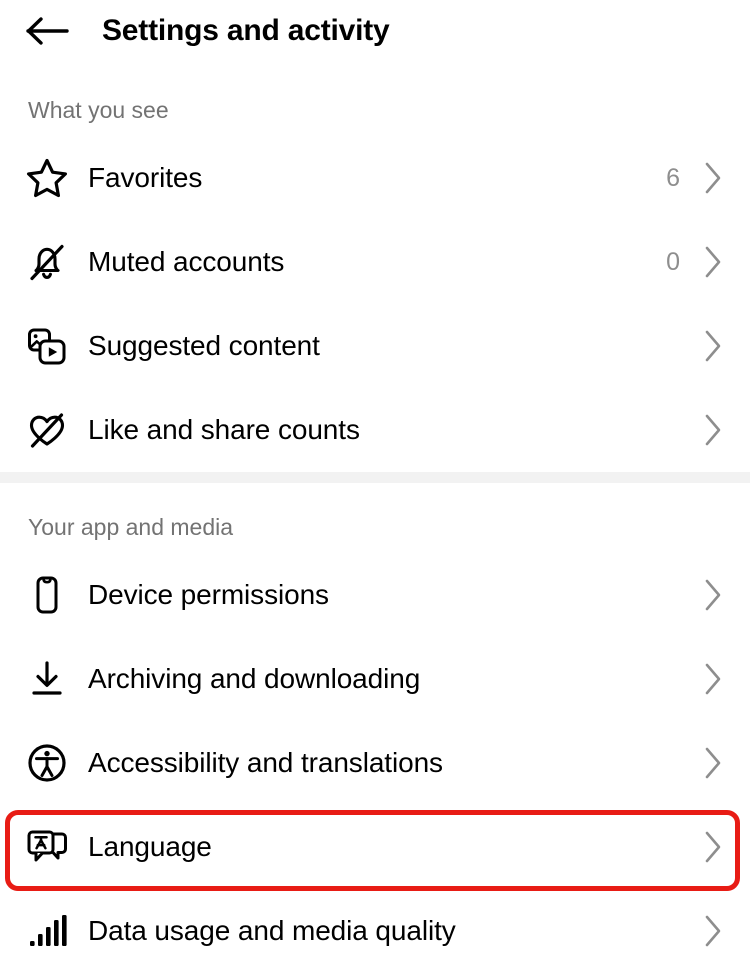 The height and width of the screenshot is (973, 750). I want to click on signal-bars-icon, so click(47, 931).